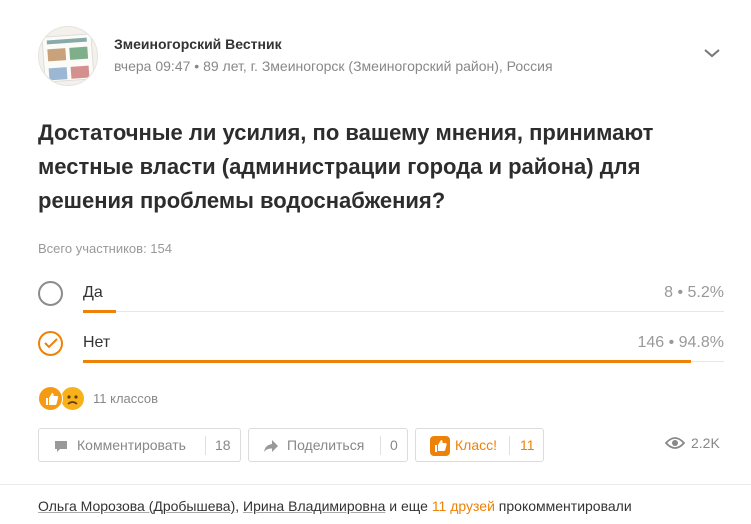 The width and height of the screenshot is (751, 524). Describe the element at coordinates (50, 293) in the screenshot. I see `radio-icon` at that location.